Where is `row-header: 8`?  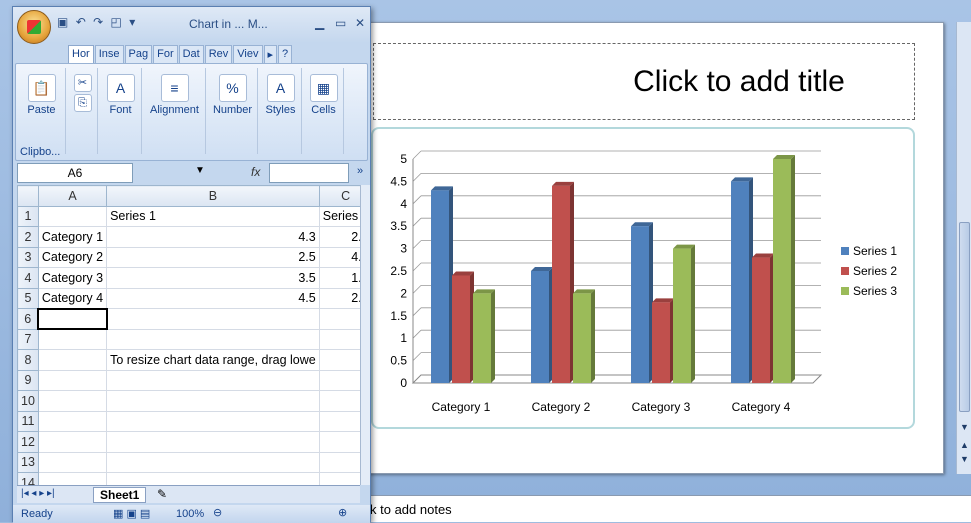 row-header: 8 is located at coordinates (28, 360).